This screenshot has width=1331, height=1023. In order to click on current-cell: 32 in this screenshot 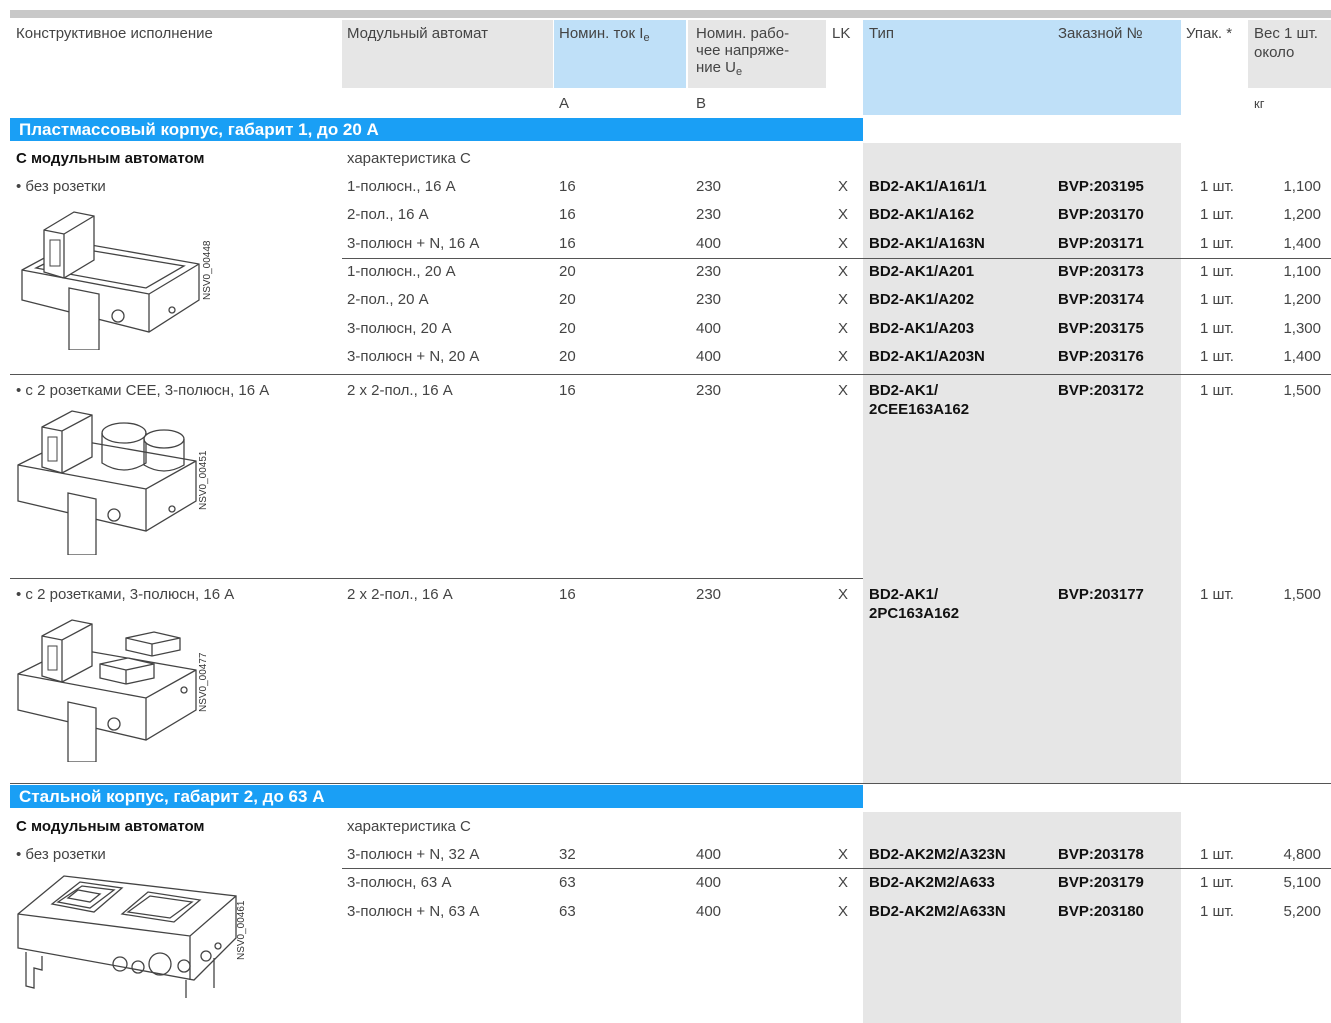, I will do `click(567, 854)`.